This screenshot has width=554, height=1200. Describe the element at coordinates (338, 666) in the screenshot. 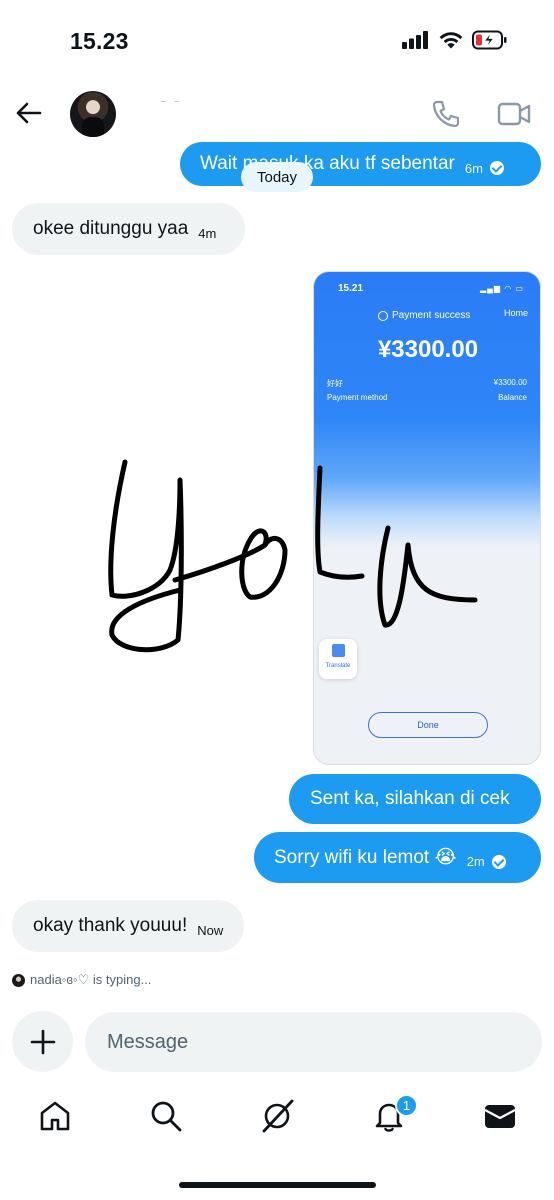

I see `translate-label: Translate` at that location.